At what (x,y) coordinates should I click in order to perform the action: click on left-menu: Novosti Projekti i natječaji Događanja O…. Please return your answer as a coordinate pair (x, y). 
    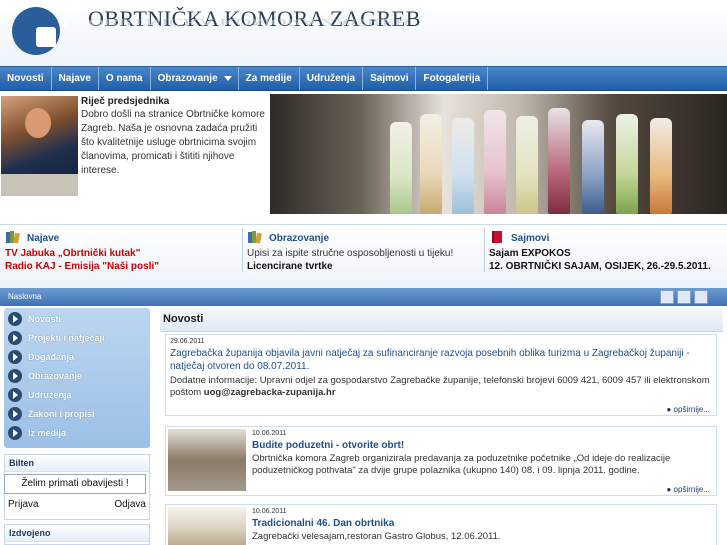
    Looking at the image, I should click on (77, 378).